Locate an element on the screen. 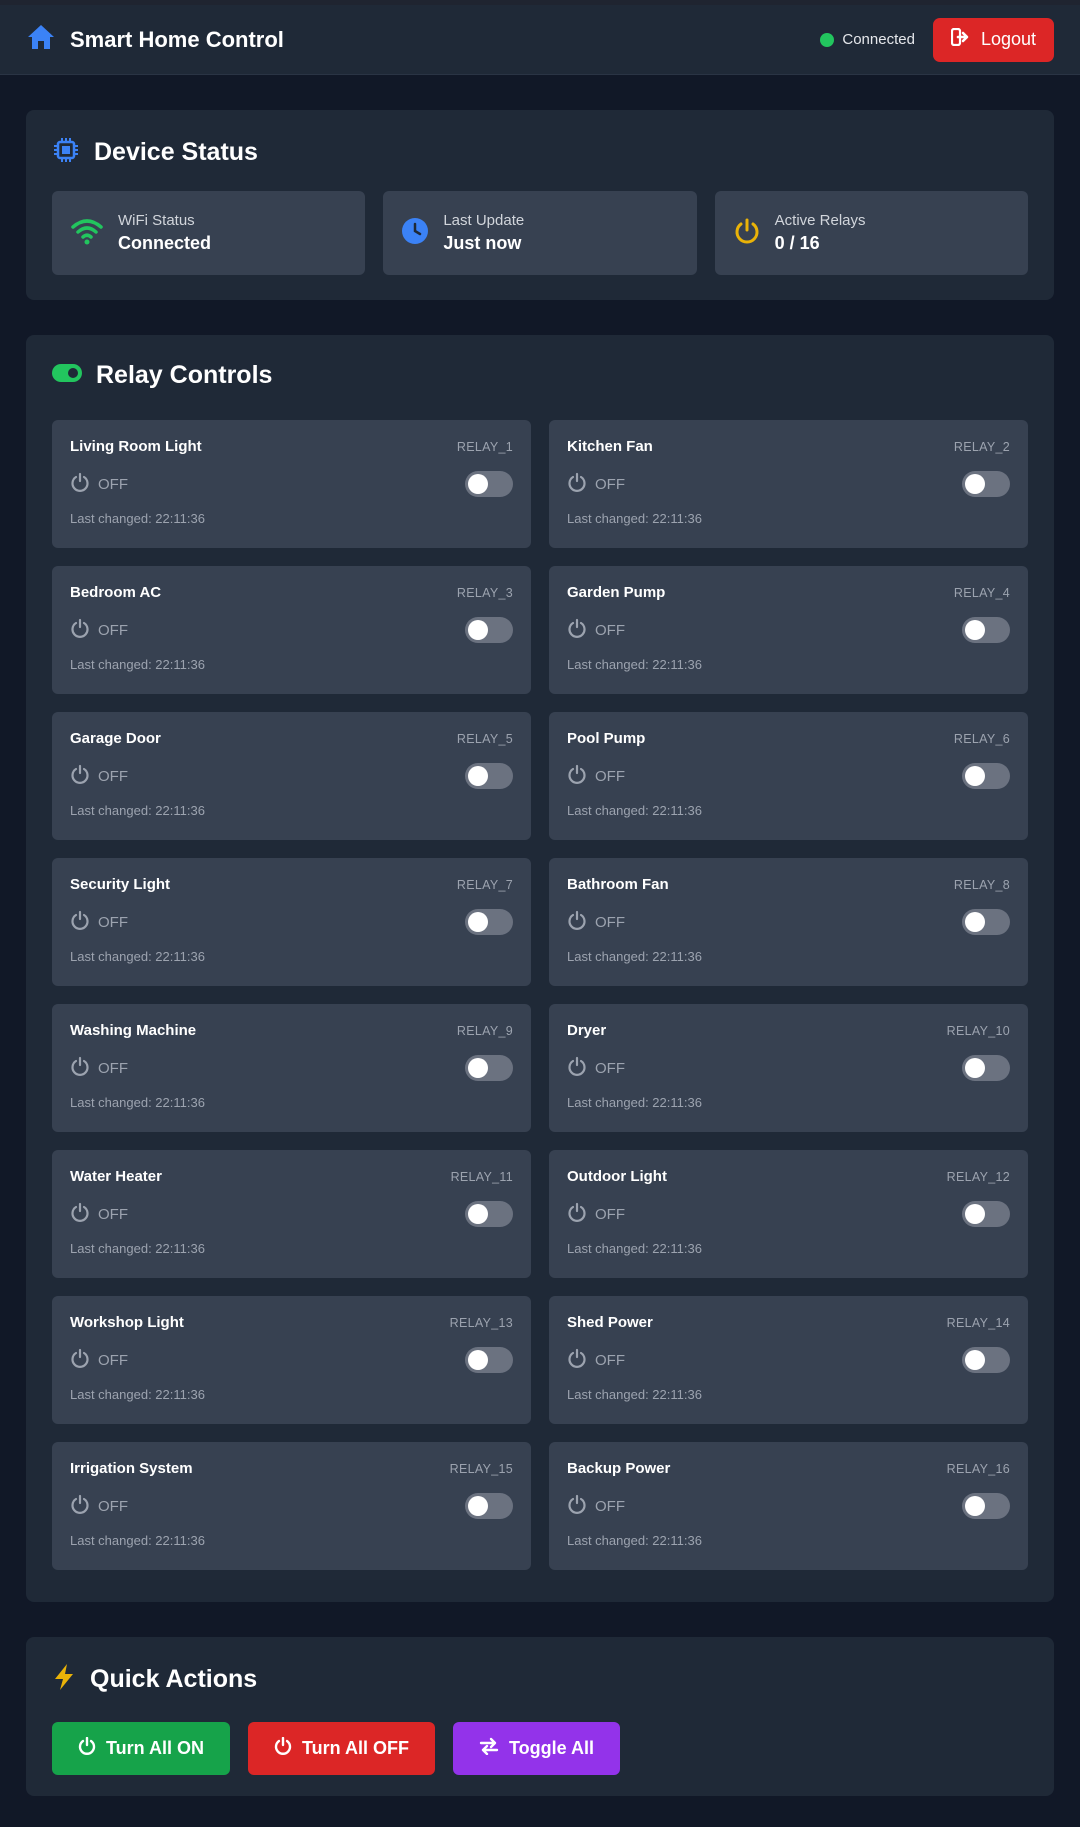  relay-controls-header: Relay Controls is located at coordinates (540, 375).